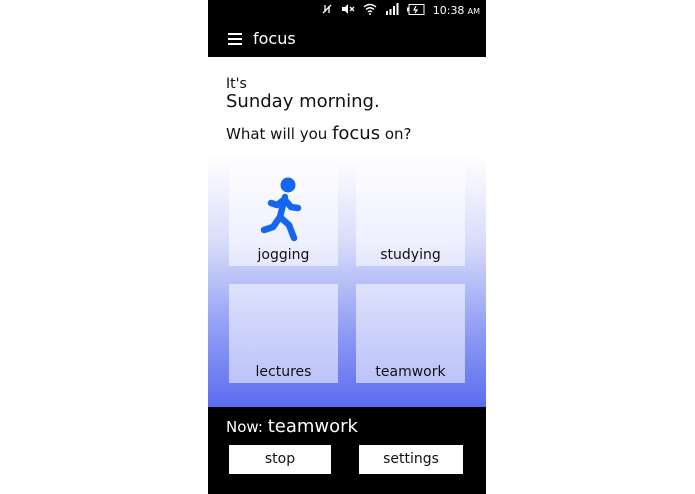  What do you see at coordinates (411, 459) in the screenshot?
I see `settings-button: settings` at bounding box center [411, 459].